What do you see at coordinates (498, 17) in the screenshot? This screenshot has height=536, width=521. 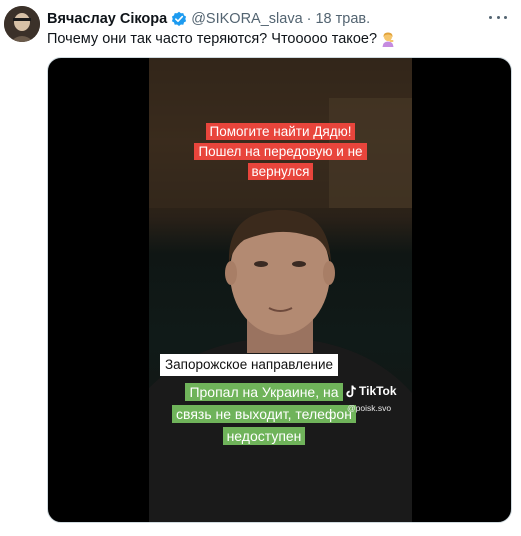 I see `more-options-icon` at bounding box center [498, 17].